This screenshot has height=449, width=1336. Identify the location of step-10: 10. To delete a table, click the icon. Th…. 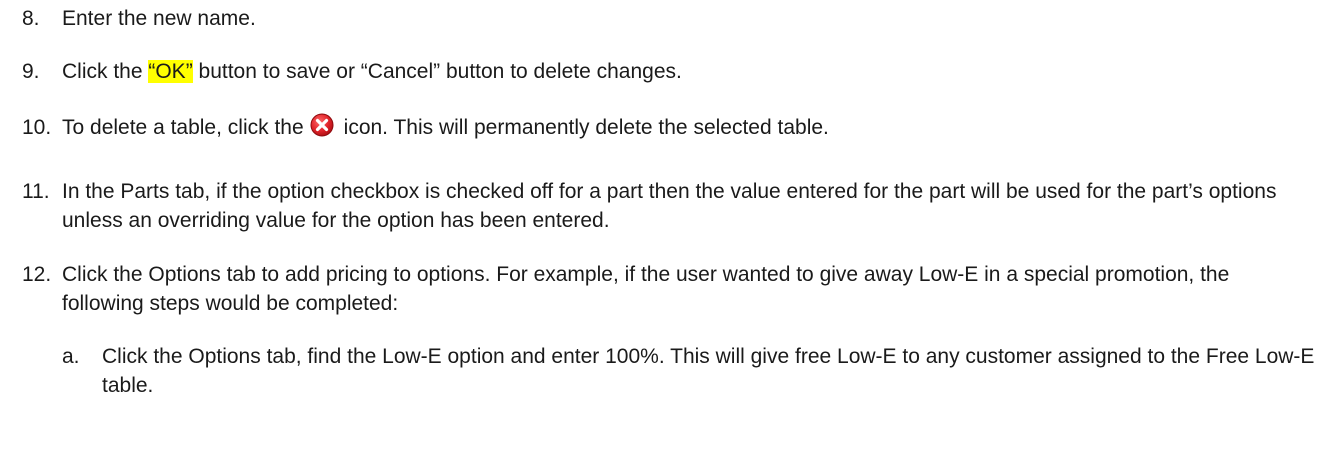
(669, 129).